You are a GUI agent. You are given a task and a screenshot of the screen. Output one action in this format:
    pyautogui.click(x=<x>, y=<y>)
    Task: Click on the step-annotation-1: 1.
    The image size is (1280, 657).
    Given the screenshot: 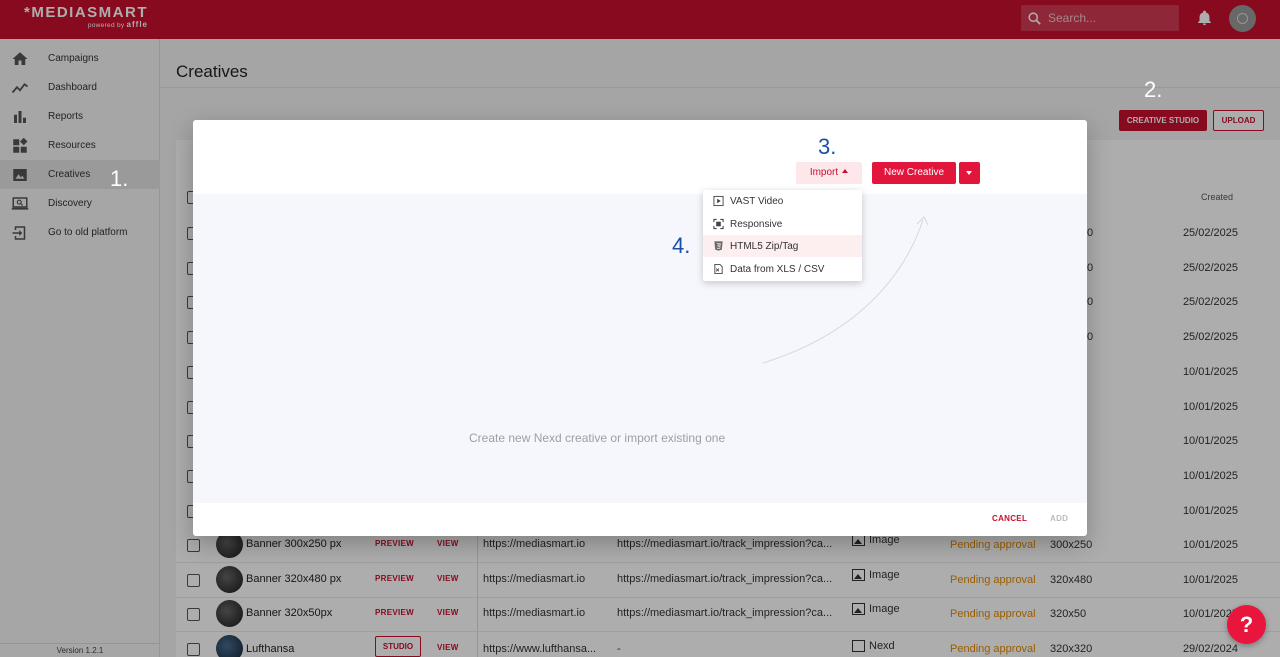 What is the action you would take?
    pyautogui.click(x=119, y=178)
    